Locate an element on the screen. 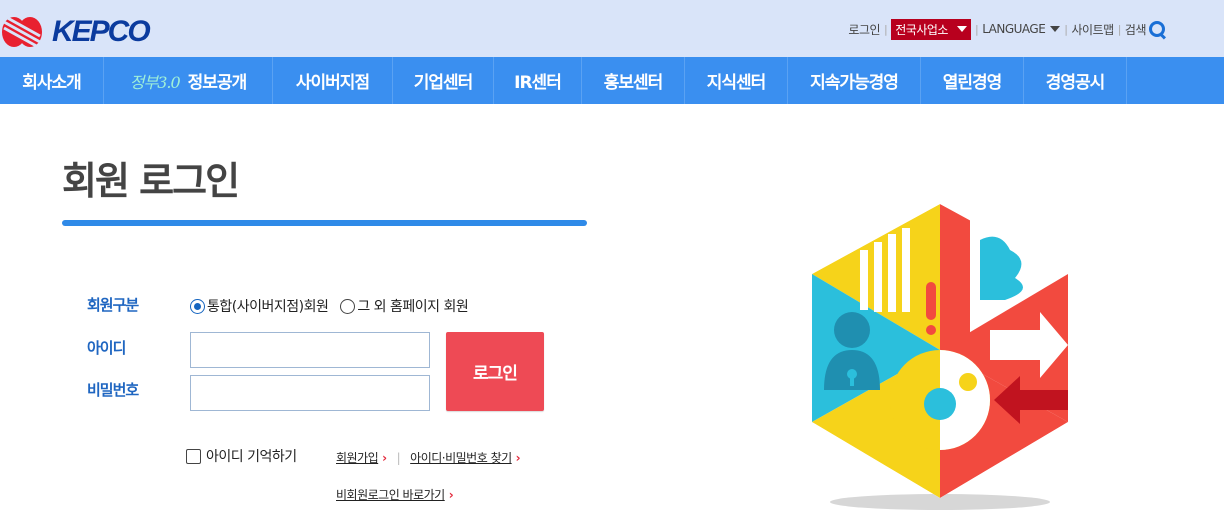  nav-item-sustainability: 지속가능경영 is located at coordinates (854, 80).